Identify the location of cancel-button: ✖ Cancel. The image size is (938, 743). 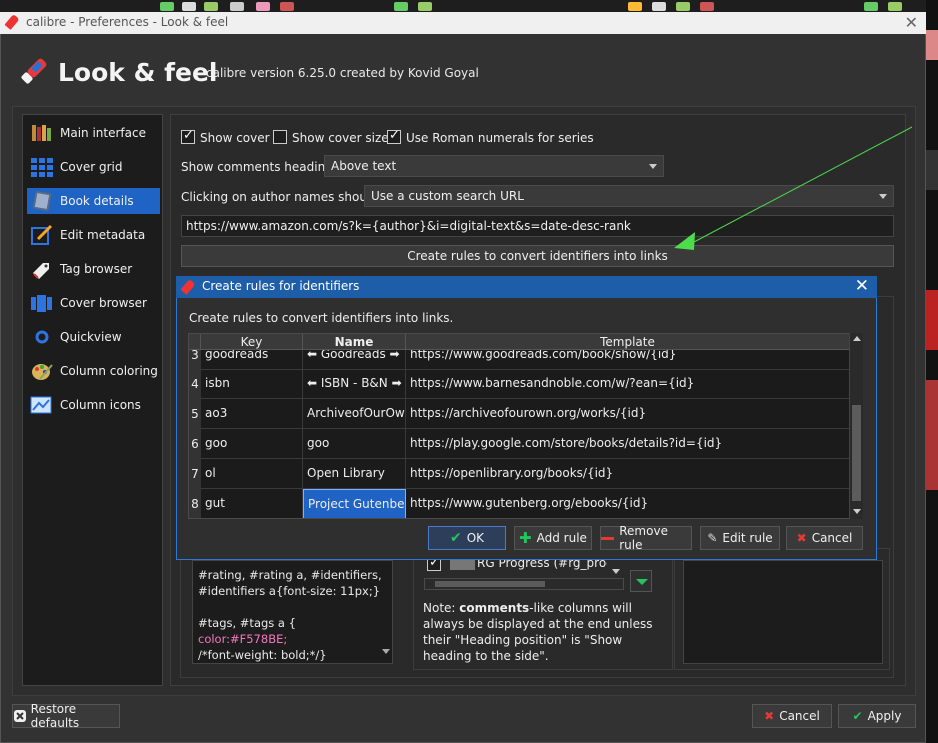
(792, 716).